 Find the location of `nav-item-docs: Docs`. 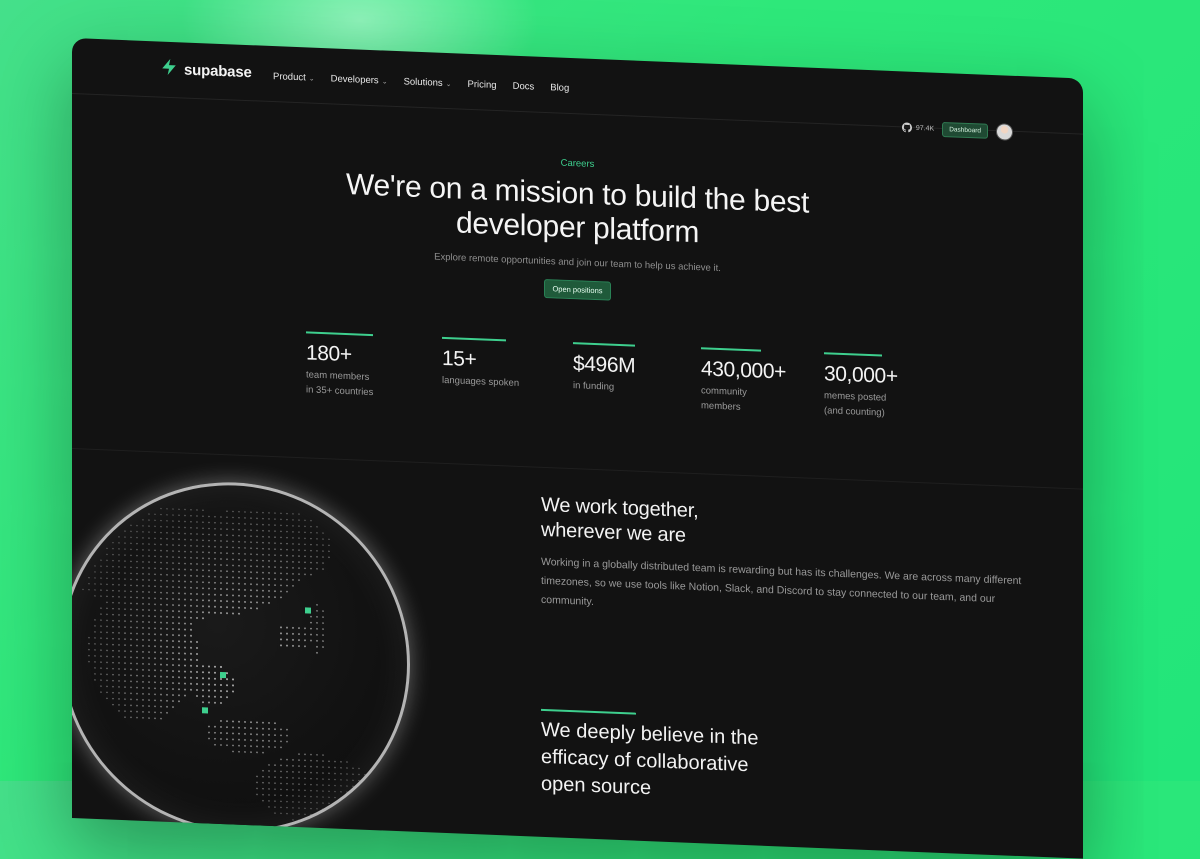

nav-item-docs: Docs is located at coordinates (524, 87).